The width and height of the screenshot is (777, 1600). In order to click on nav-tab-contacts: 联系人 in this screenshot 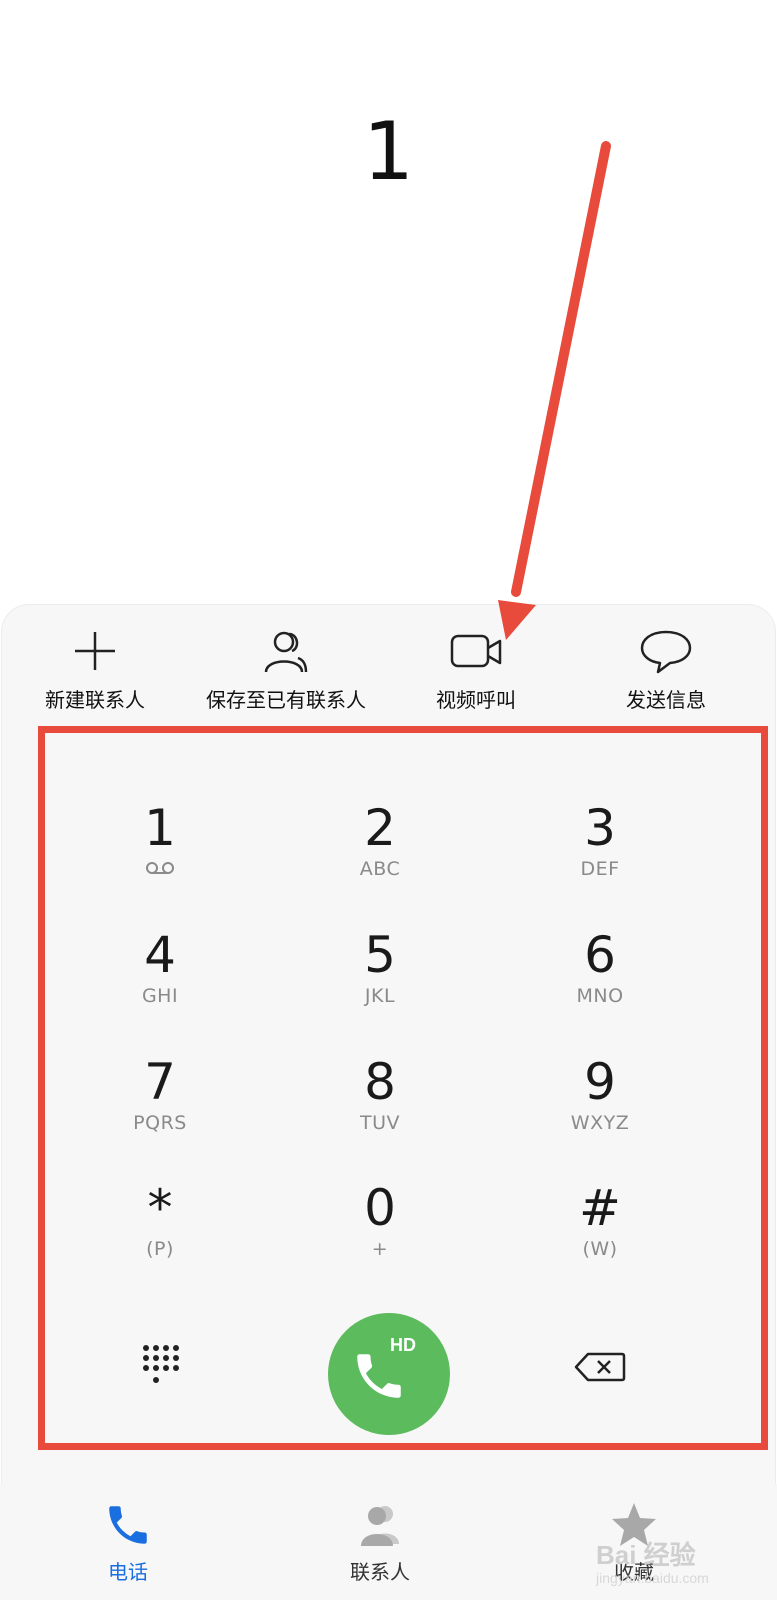, I will do `click(380, 1542)`.